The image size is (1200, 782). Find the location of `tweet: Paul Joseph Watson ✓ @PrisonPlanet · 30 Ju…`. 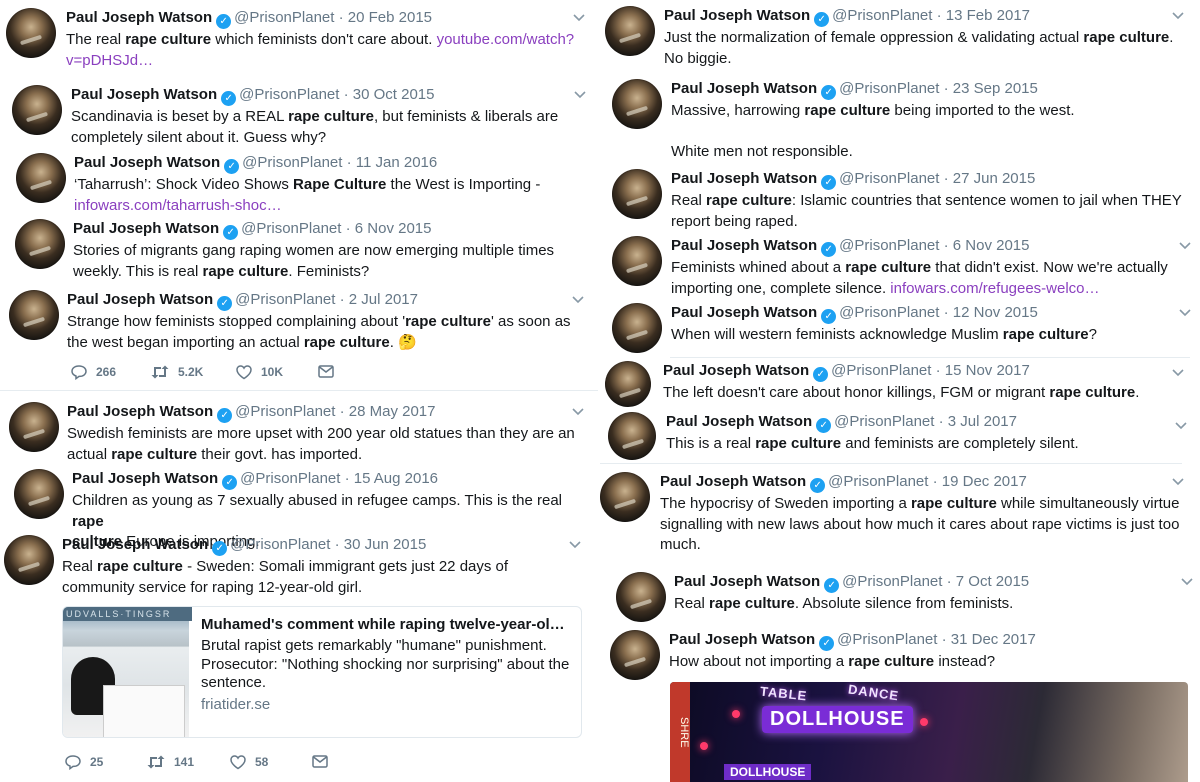

tweet: Paul Joseph Watson ✓ @PrisonPlanet · 30 Ju… is located at coordinates (293, 567).